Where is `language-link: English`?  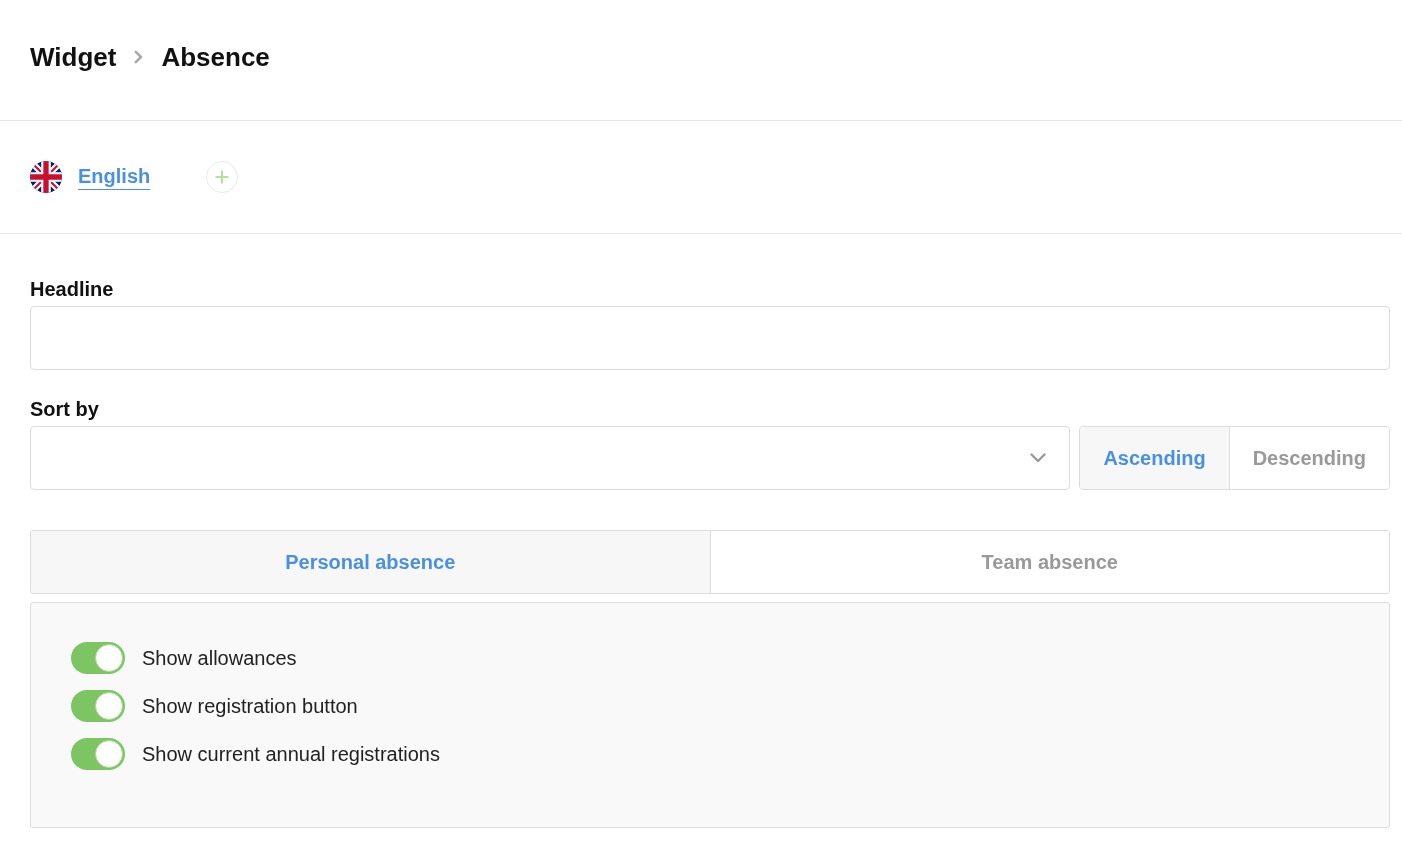 language-link: English is located at coordinates (114, 177).